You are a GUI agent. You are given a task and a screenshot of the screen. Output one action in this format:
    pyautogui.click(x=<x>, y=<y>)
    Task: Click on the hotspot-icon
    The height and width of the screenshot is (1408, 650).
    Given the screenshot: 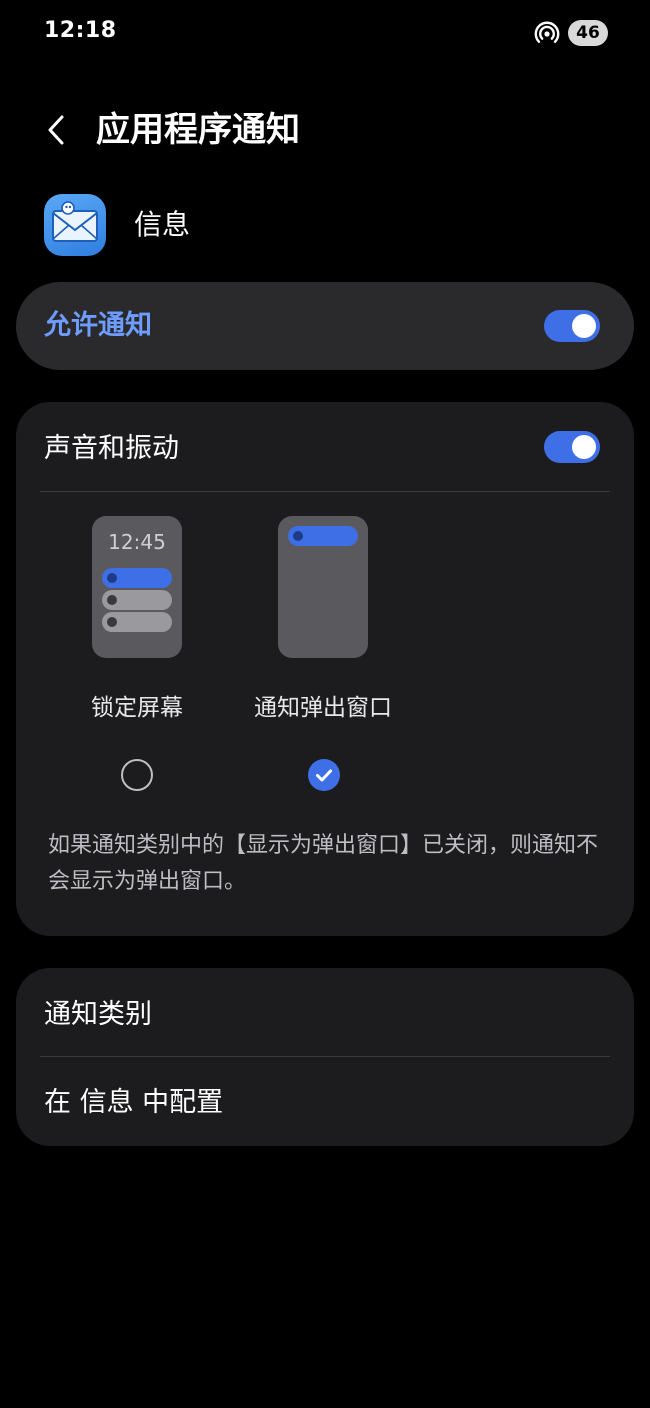 What is the action you would take?
    pyautogui.click(x=547, y=32)
    